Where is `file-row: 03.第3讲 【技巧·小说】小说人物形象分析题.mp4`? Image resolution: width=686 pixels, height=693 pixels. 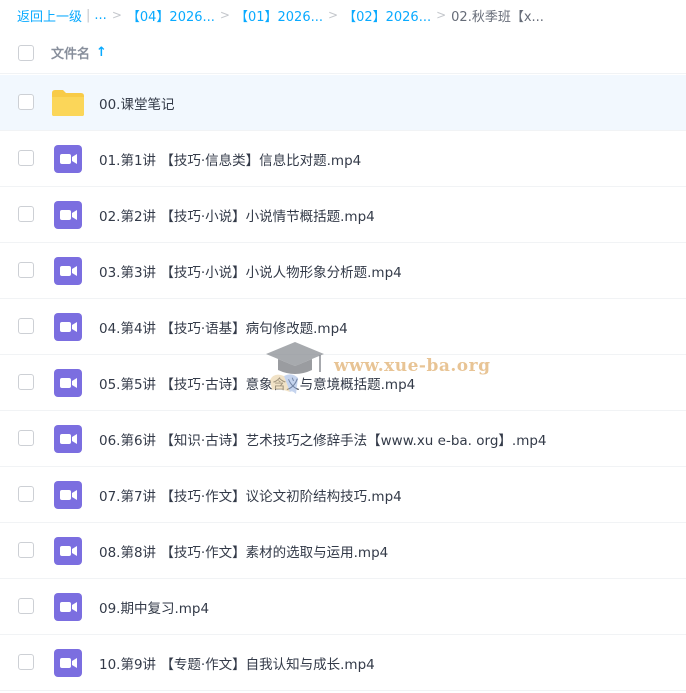
file-row: 03.第3讲 【技巧·小说】小说人物形象分析题.mp4 is located at coordinates (343, 271).